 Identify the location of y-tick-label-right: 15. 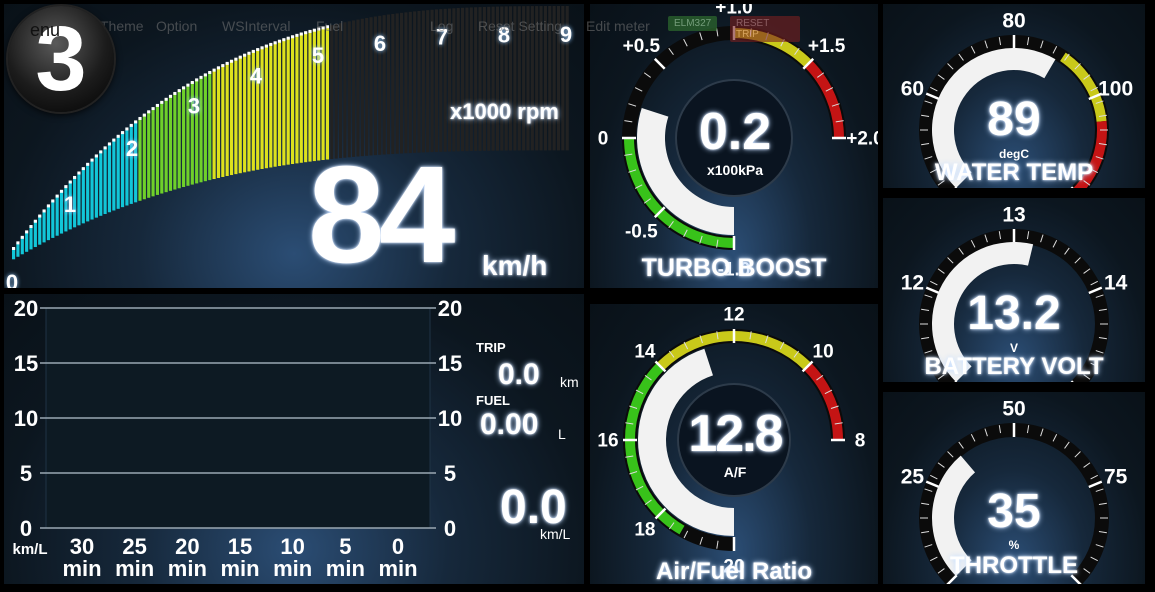
(450, 363).